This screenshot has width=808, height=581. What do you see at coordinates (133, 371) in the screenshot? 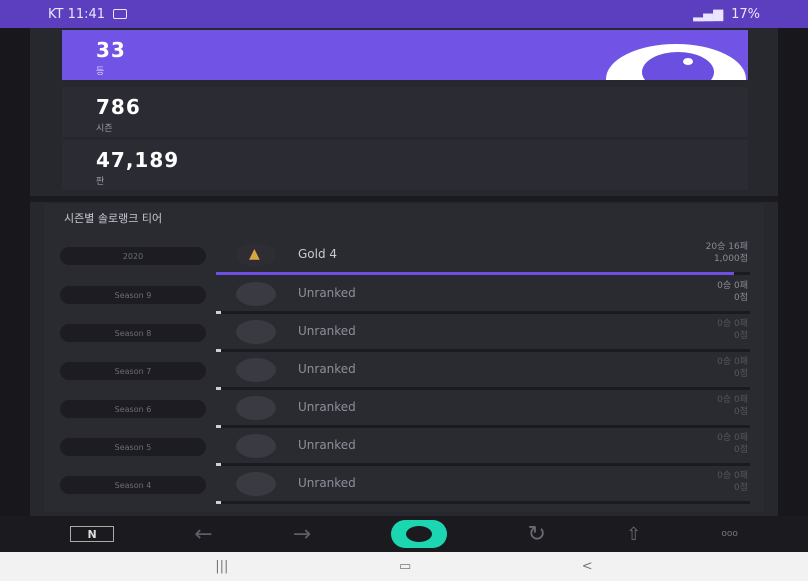
I see `season-pill: Season 7` at bounding box center [133, 371].